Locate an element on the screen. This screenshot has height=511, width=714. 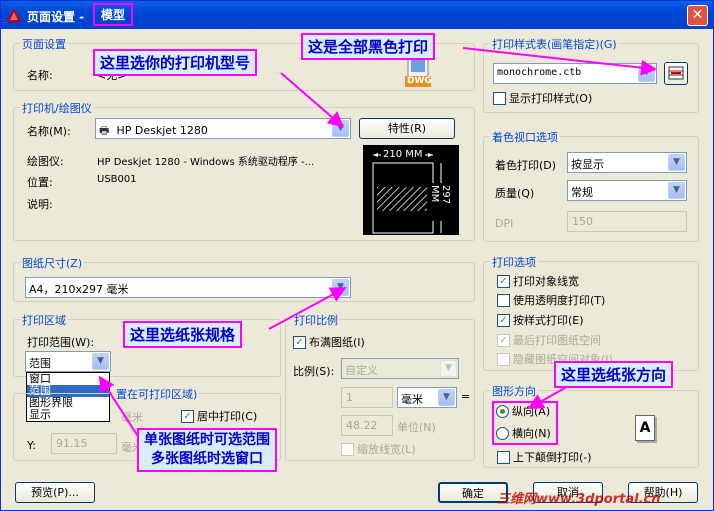
scale-value1: 1 is located at coordinates (349, 397).